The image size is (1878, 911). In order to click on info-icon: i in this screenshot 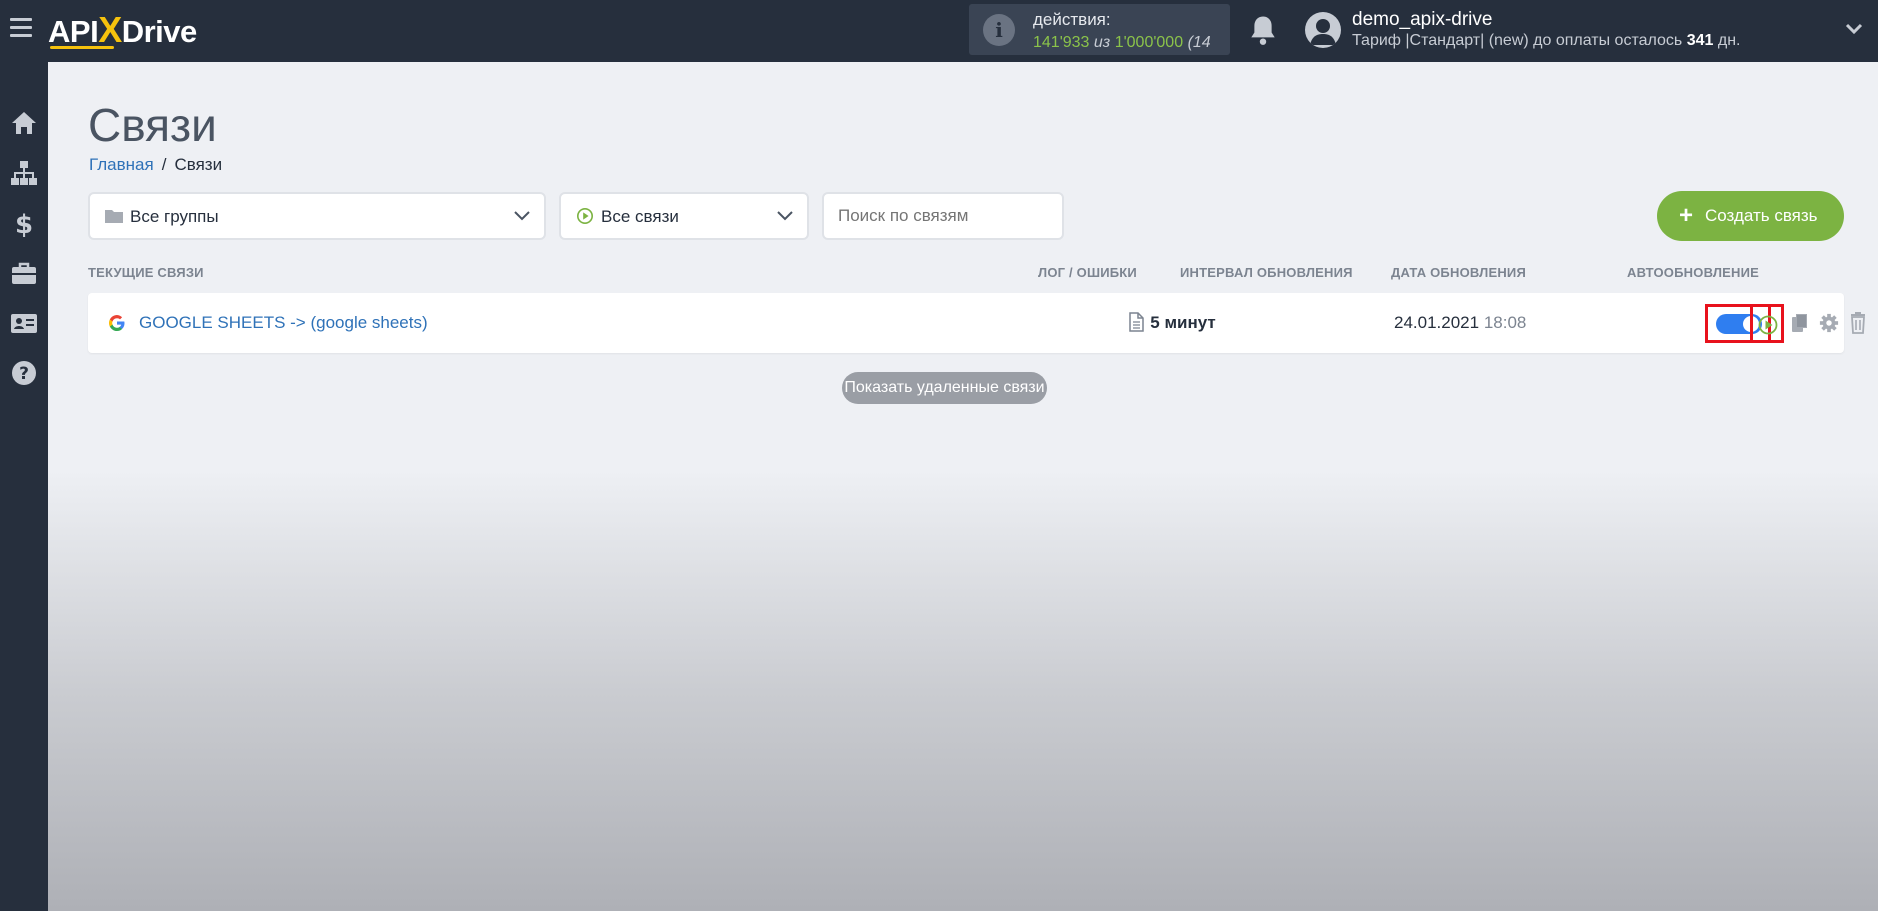, I will do `click(999, 30)`.